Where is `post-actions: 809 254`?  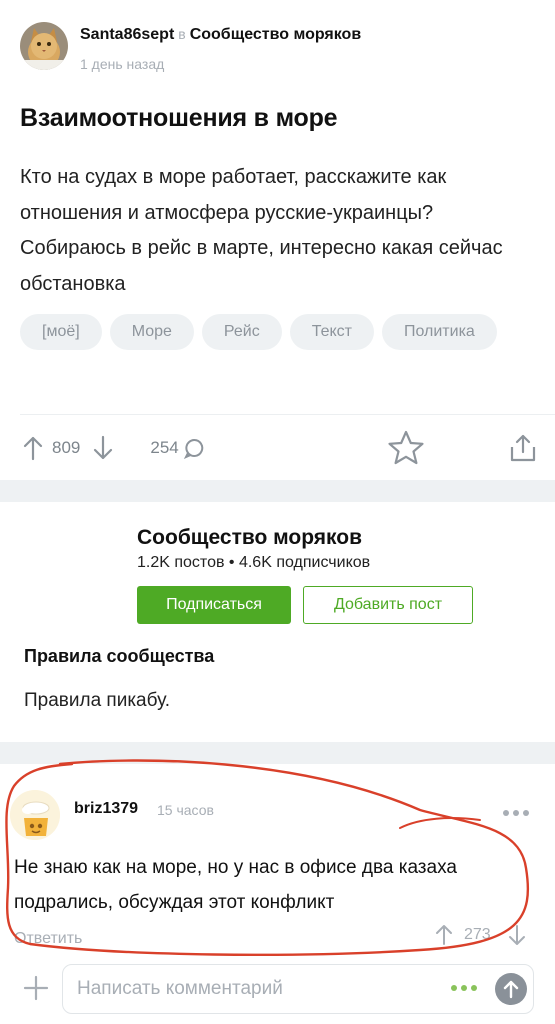 post-actions: 809 254 is located at coordinates (279, 448).